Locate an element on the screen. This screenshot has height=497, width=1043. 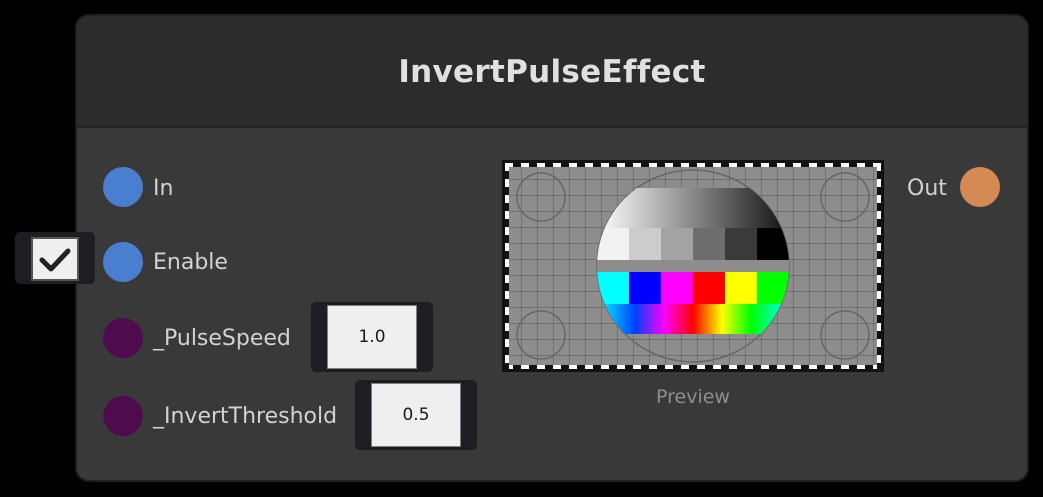
out-port is located at coordinates (980, 187).